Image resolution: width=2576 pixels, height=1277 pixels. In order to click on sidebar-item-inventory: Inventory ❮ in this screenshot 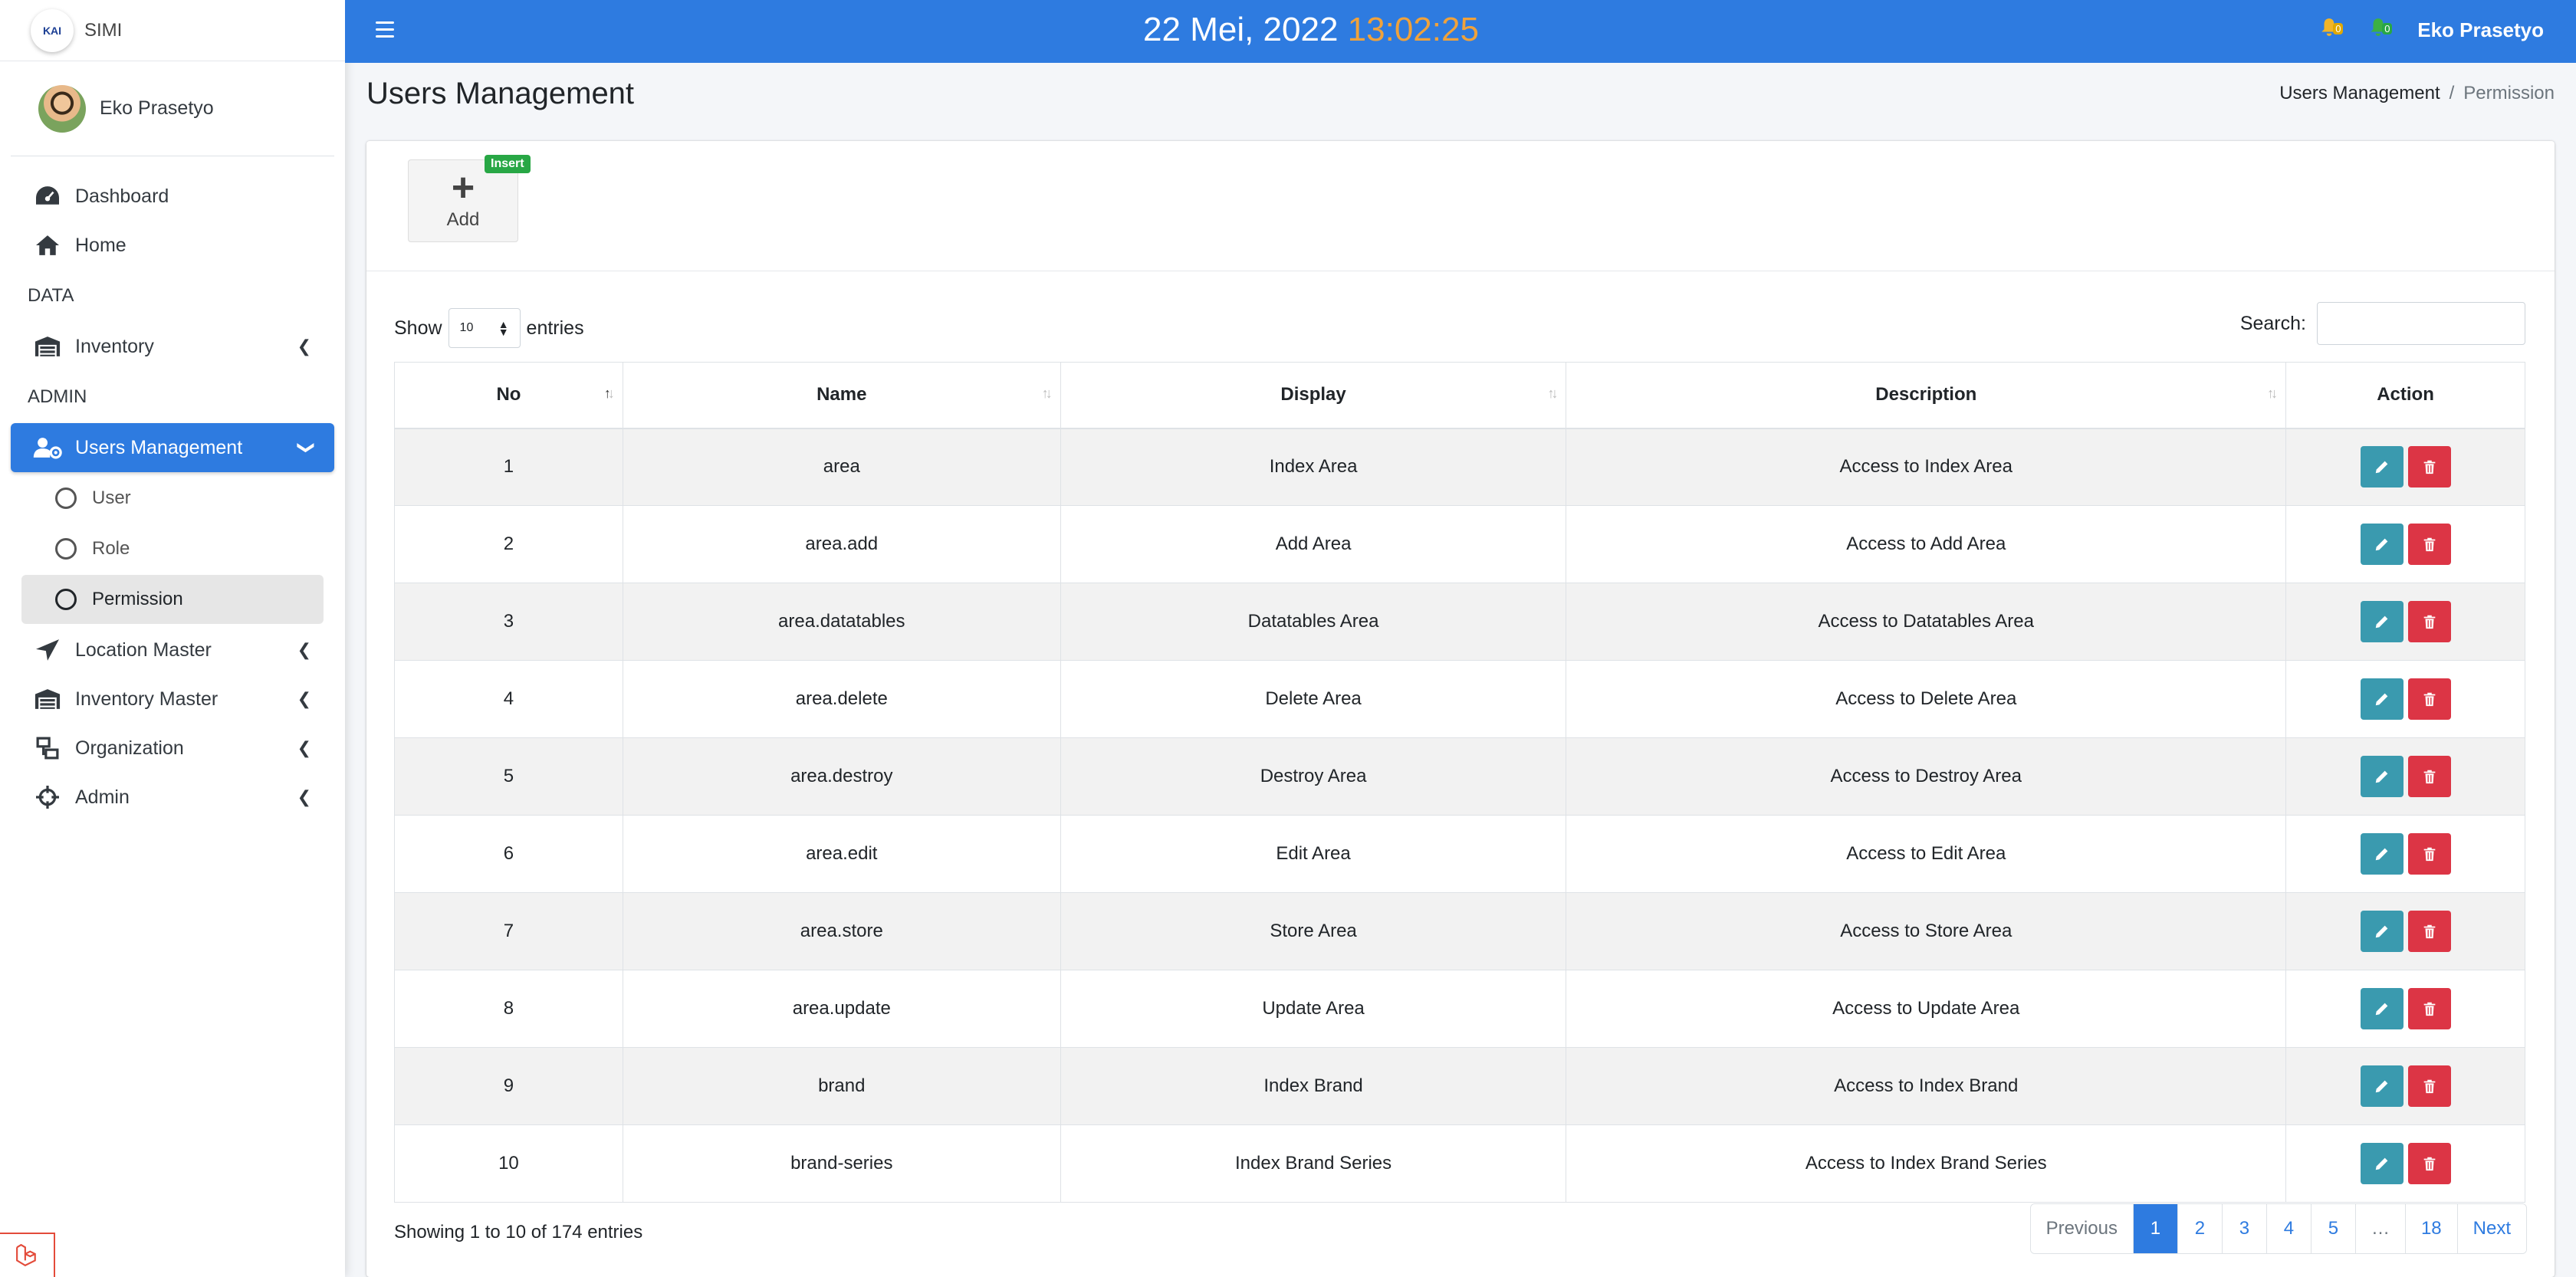, I will do `click(172, 346)`.